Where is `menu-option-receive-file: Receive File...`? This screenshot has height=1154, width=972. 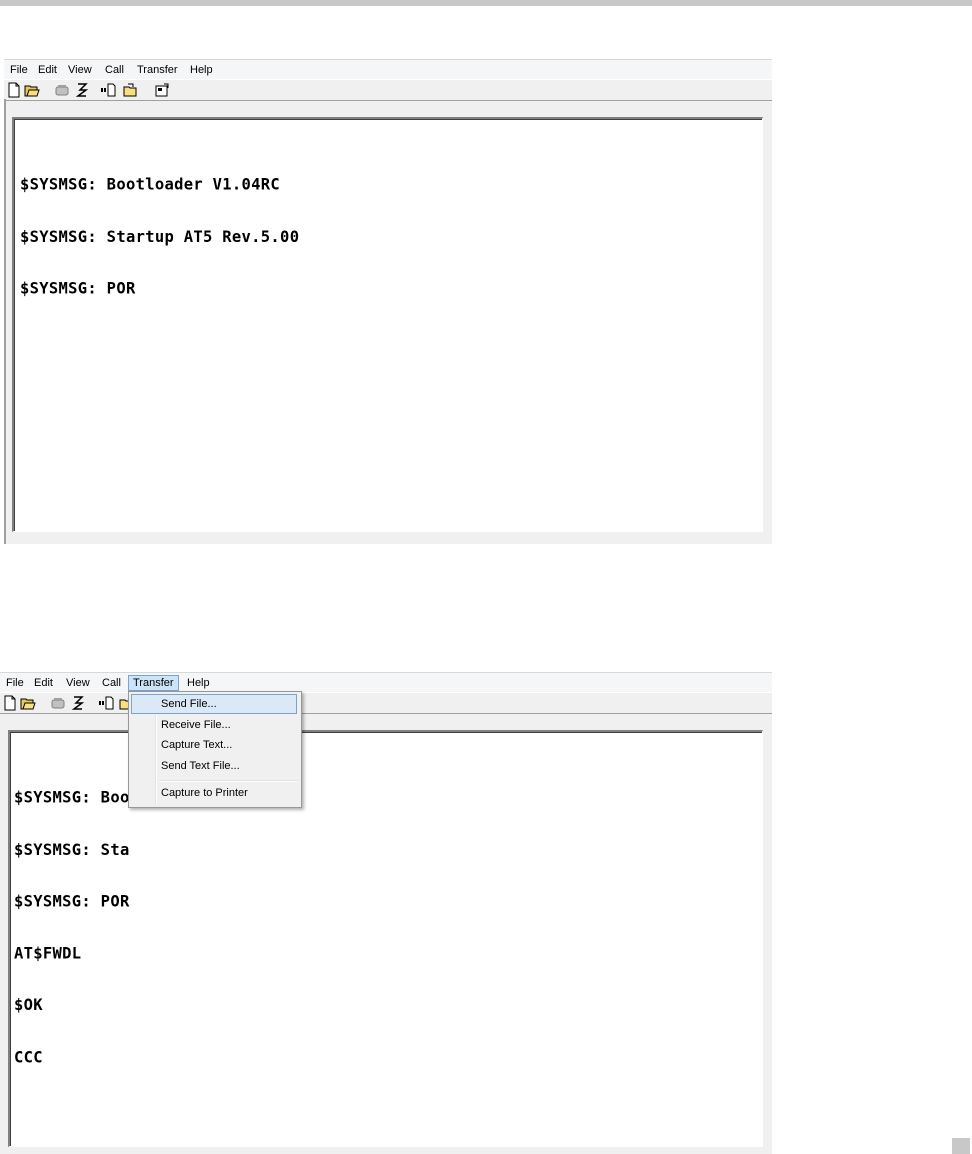 menu-option-receive-file: Receive File... is located at coordinates (214, 725).